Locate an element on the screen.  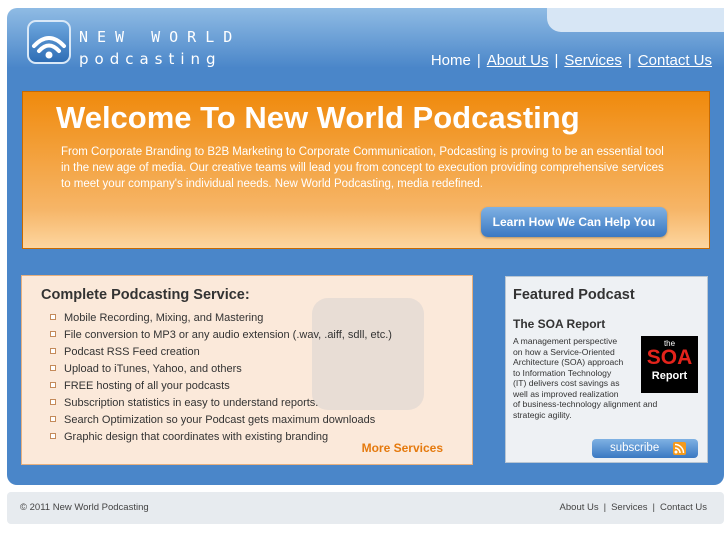
desc-line: (IT) delivers cost savings as is located at coordinates (566, 383).